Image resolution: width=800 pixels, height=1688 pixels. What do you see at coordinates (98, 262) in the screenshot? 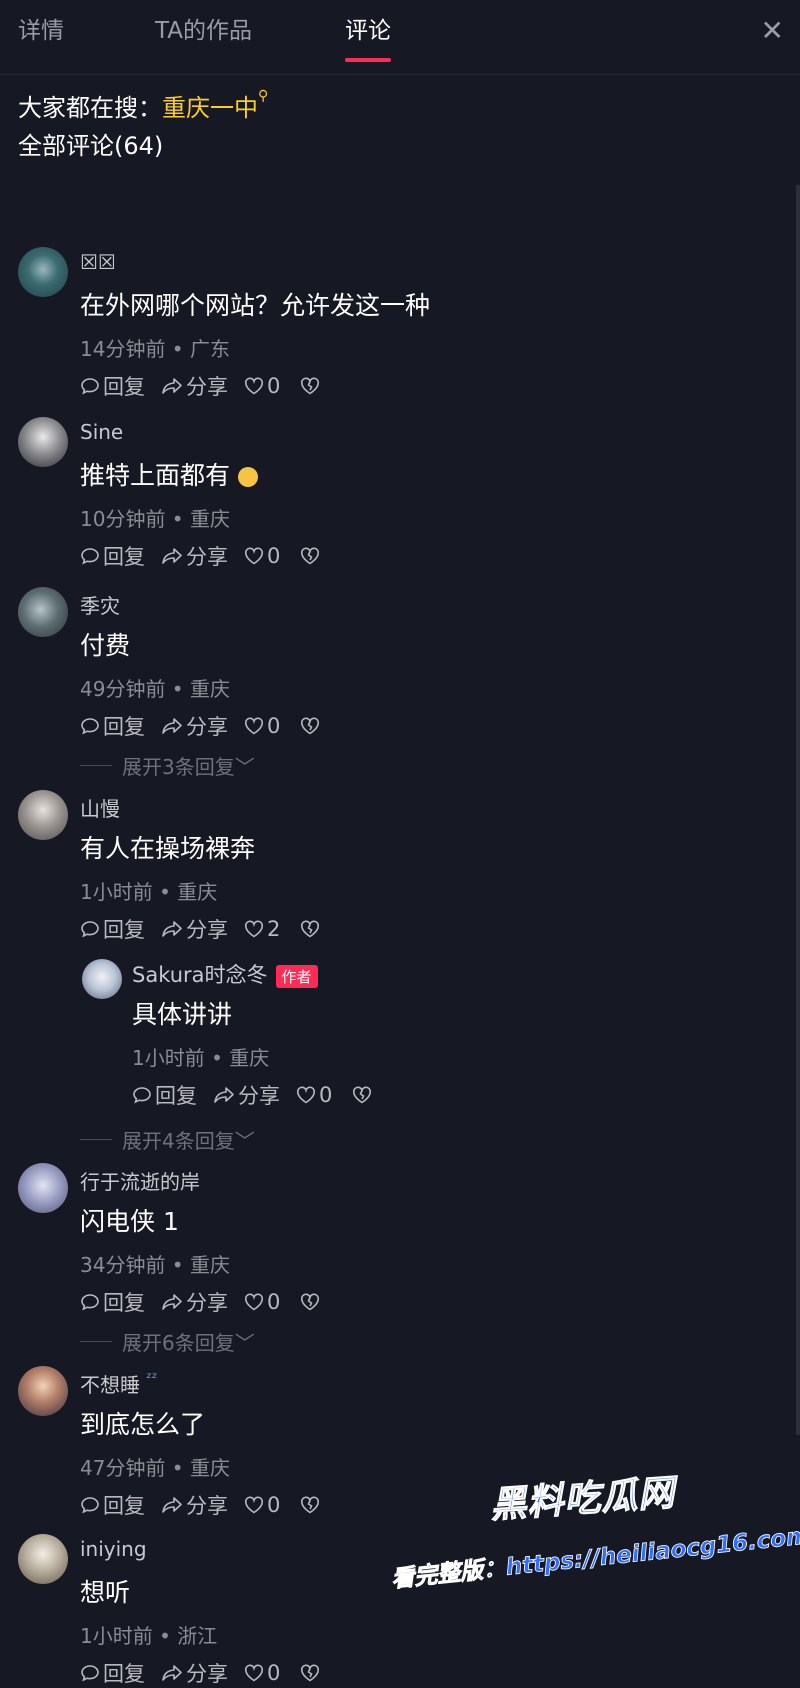
I see `comment-username: ☒☒` at bounding box center [98, 262].